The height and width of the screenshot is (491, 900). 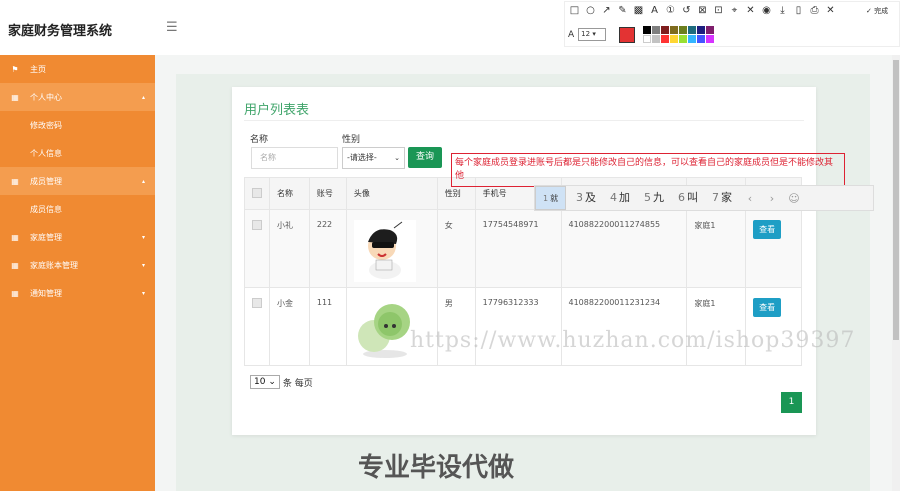 What do you see at coordinates (622, 10) in the screenshot?
I see `pen-icon: ✎` at bounding box center [622, 10].